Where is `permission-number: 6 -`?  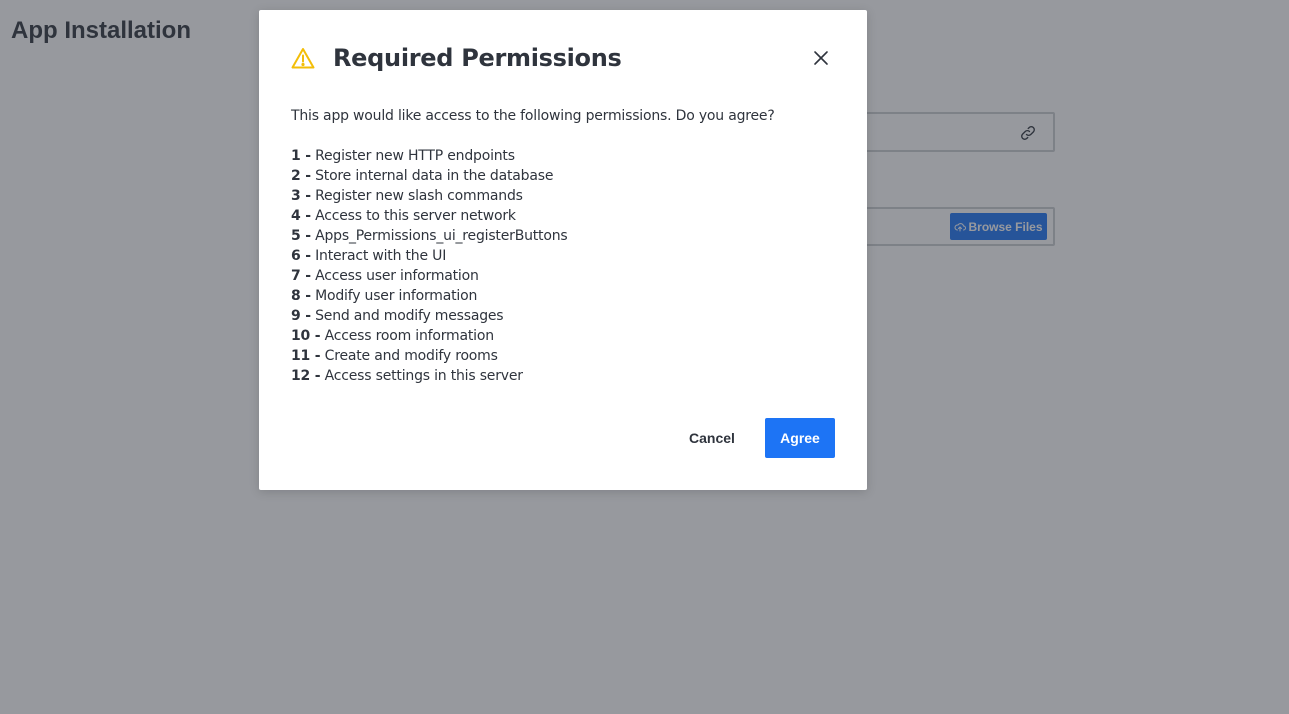 permission-number: 6 - is located at coordinates (301, 256).